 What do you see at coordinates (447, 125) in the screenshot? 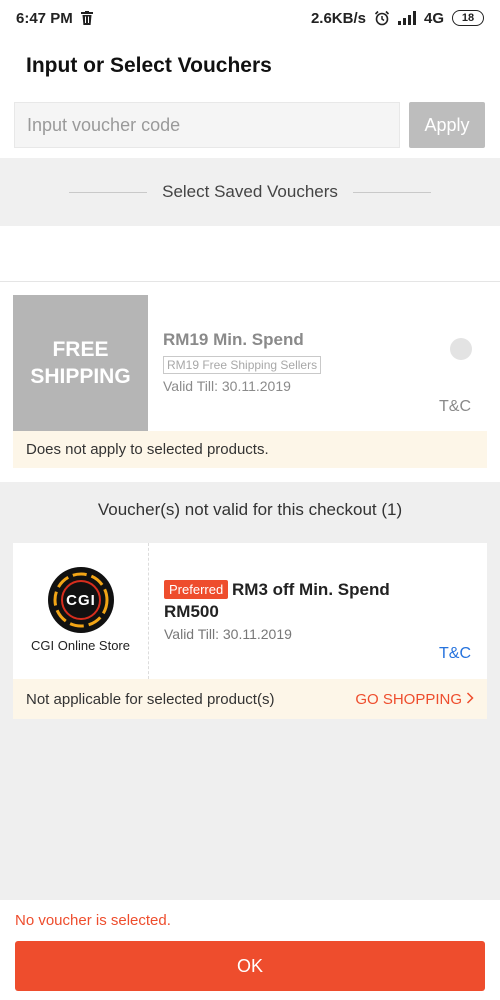
I see `apply-button: Apply` at bounding box center [447, 125].